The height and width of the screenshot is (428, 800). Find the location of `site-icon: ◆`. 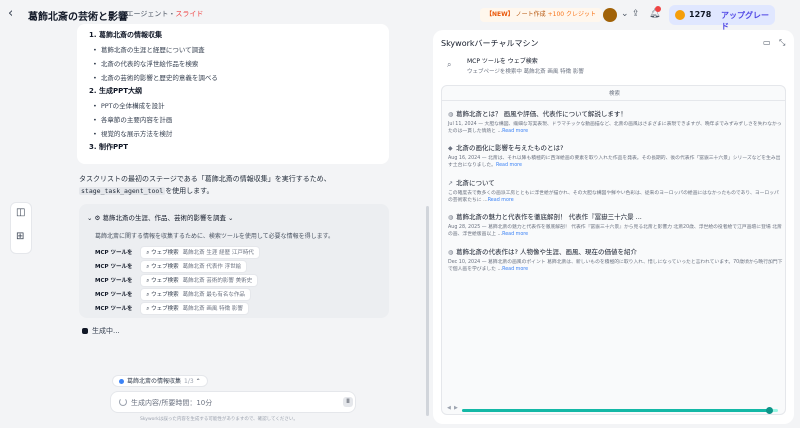

site-icon: ◆ is located at coordinates (450, 148).